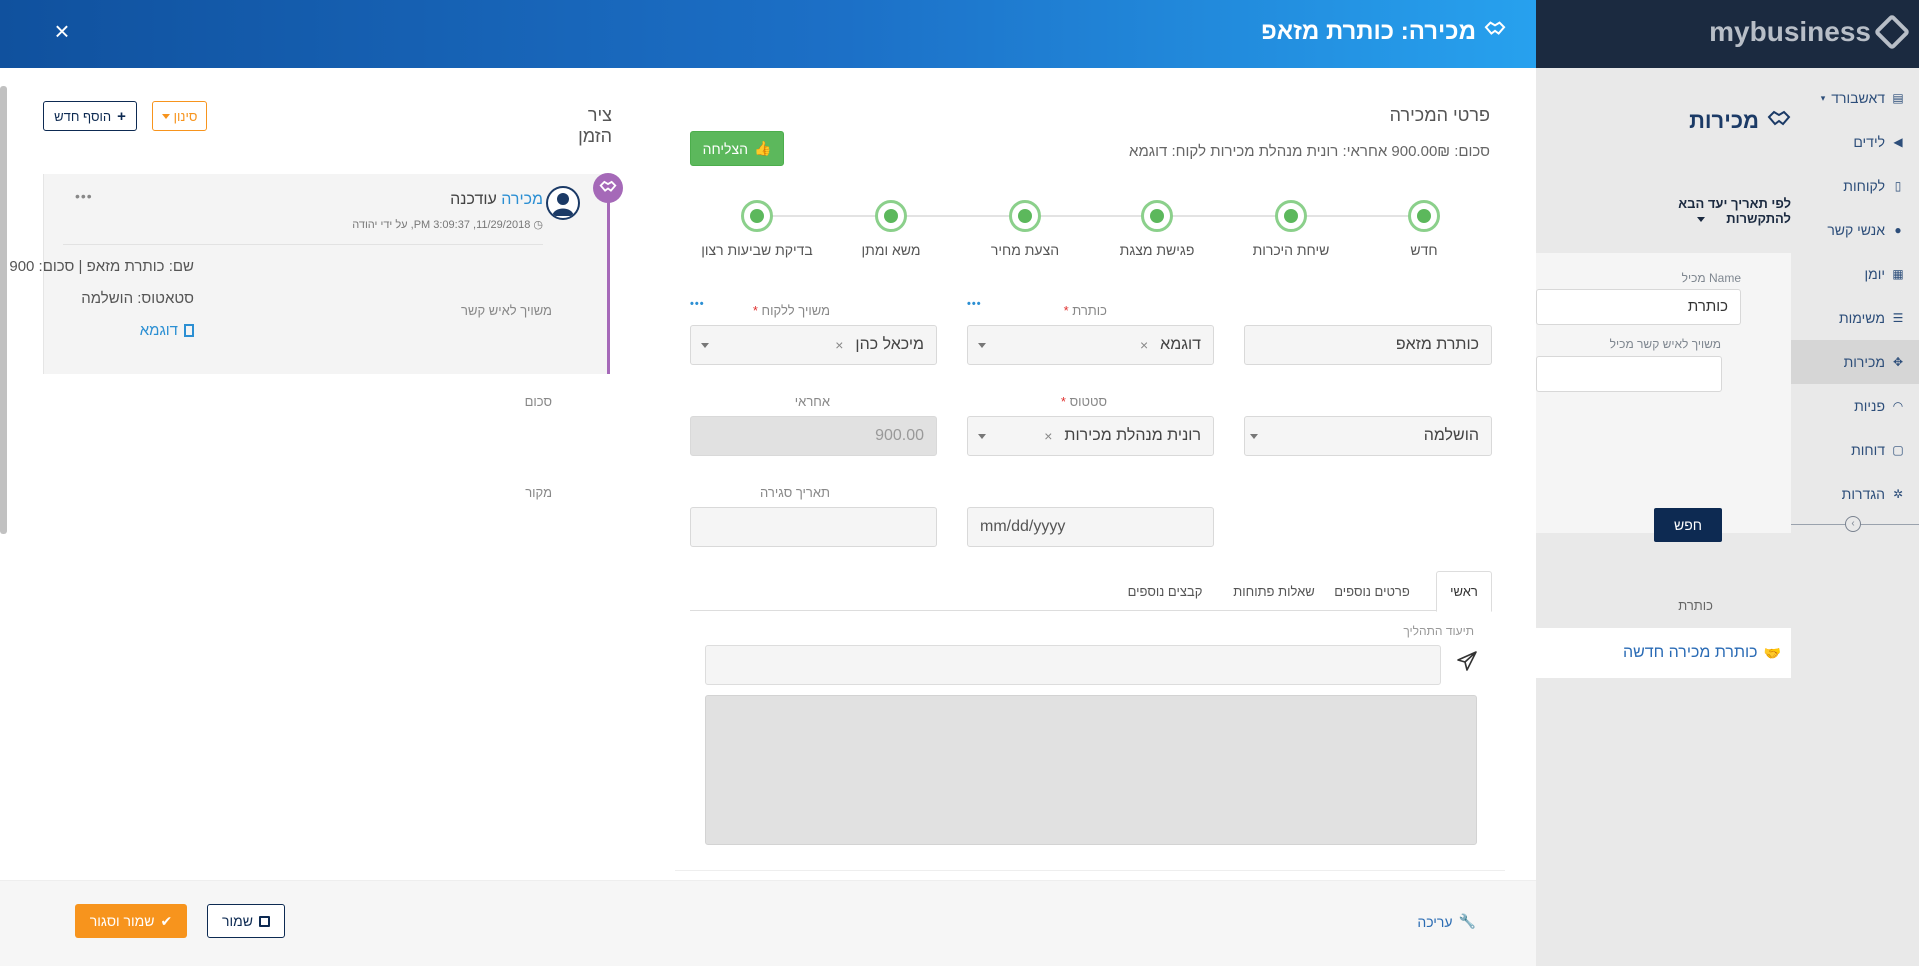 Image resolution: width=1919 pixels, height=966 pixels. I want to click on tab-label: קבצים נוספים, so click(1165, 591).